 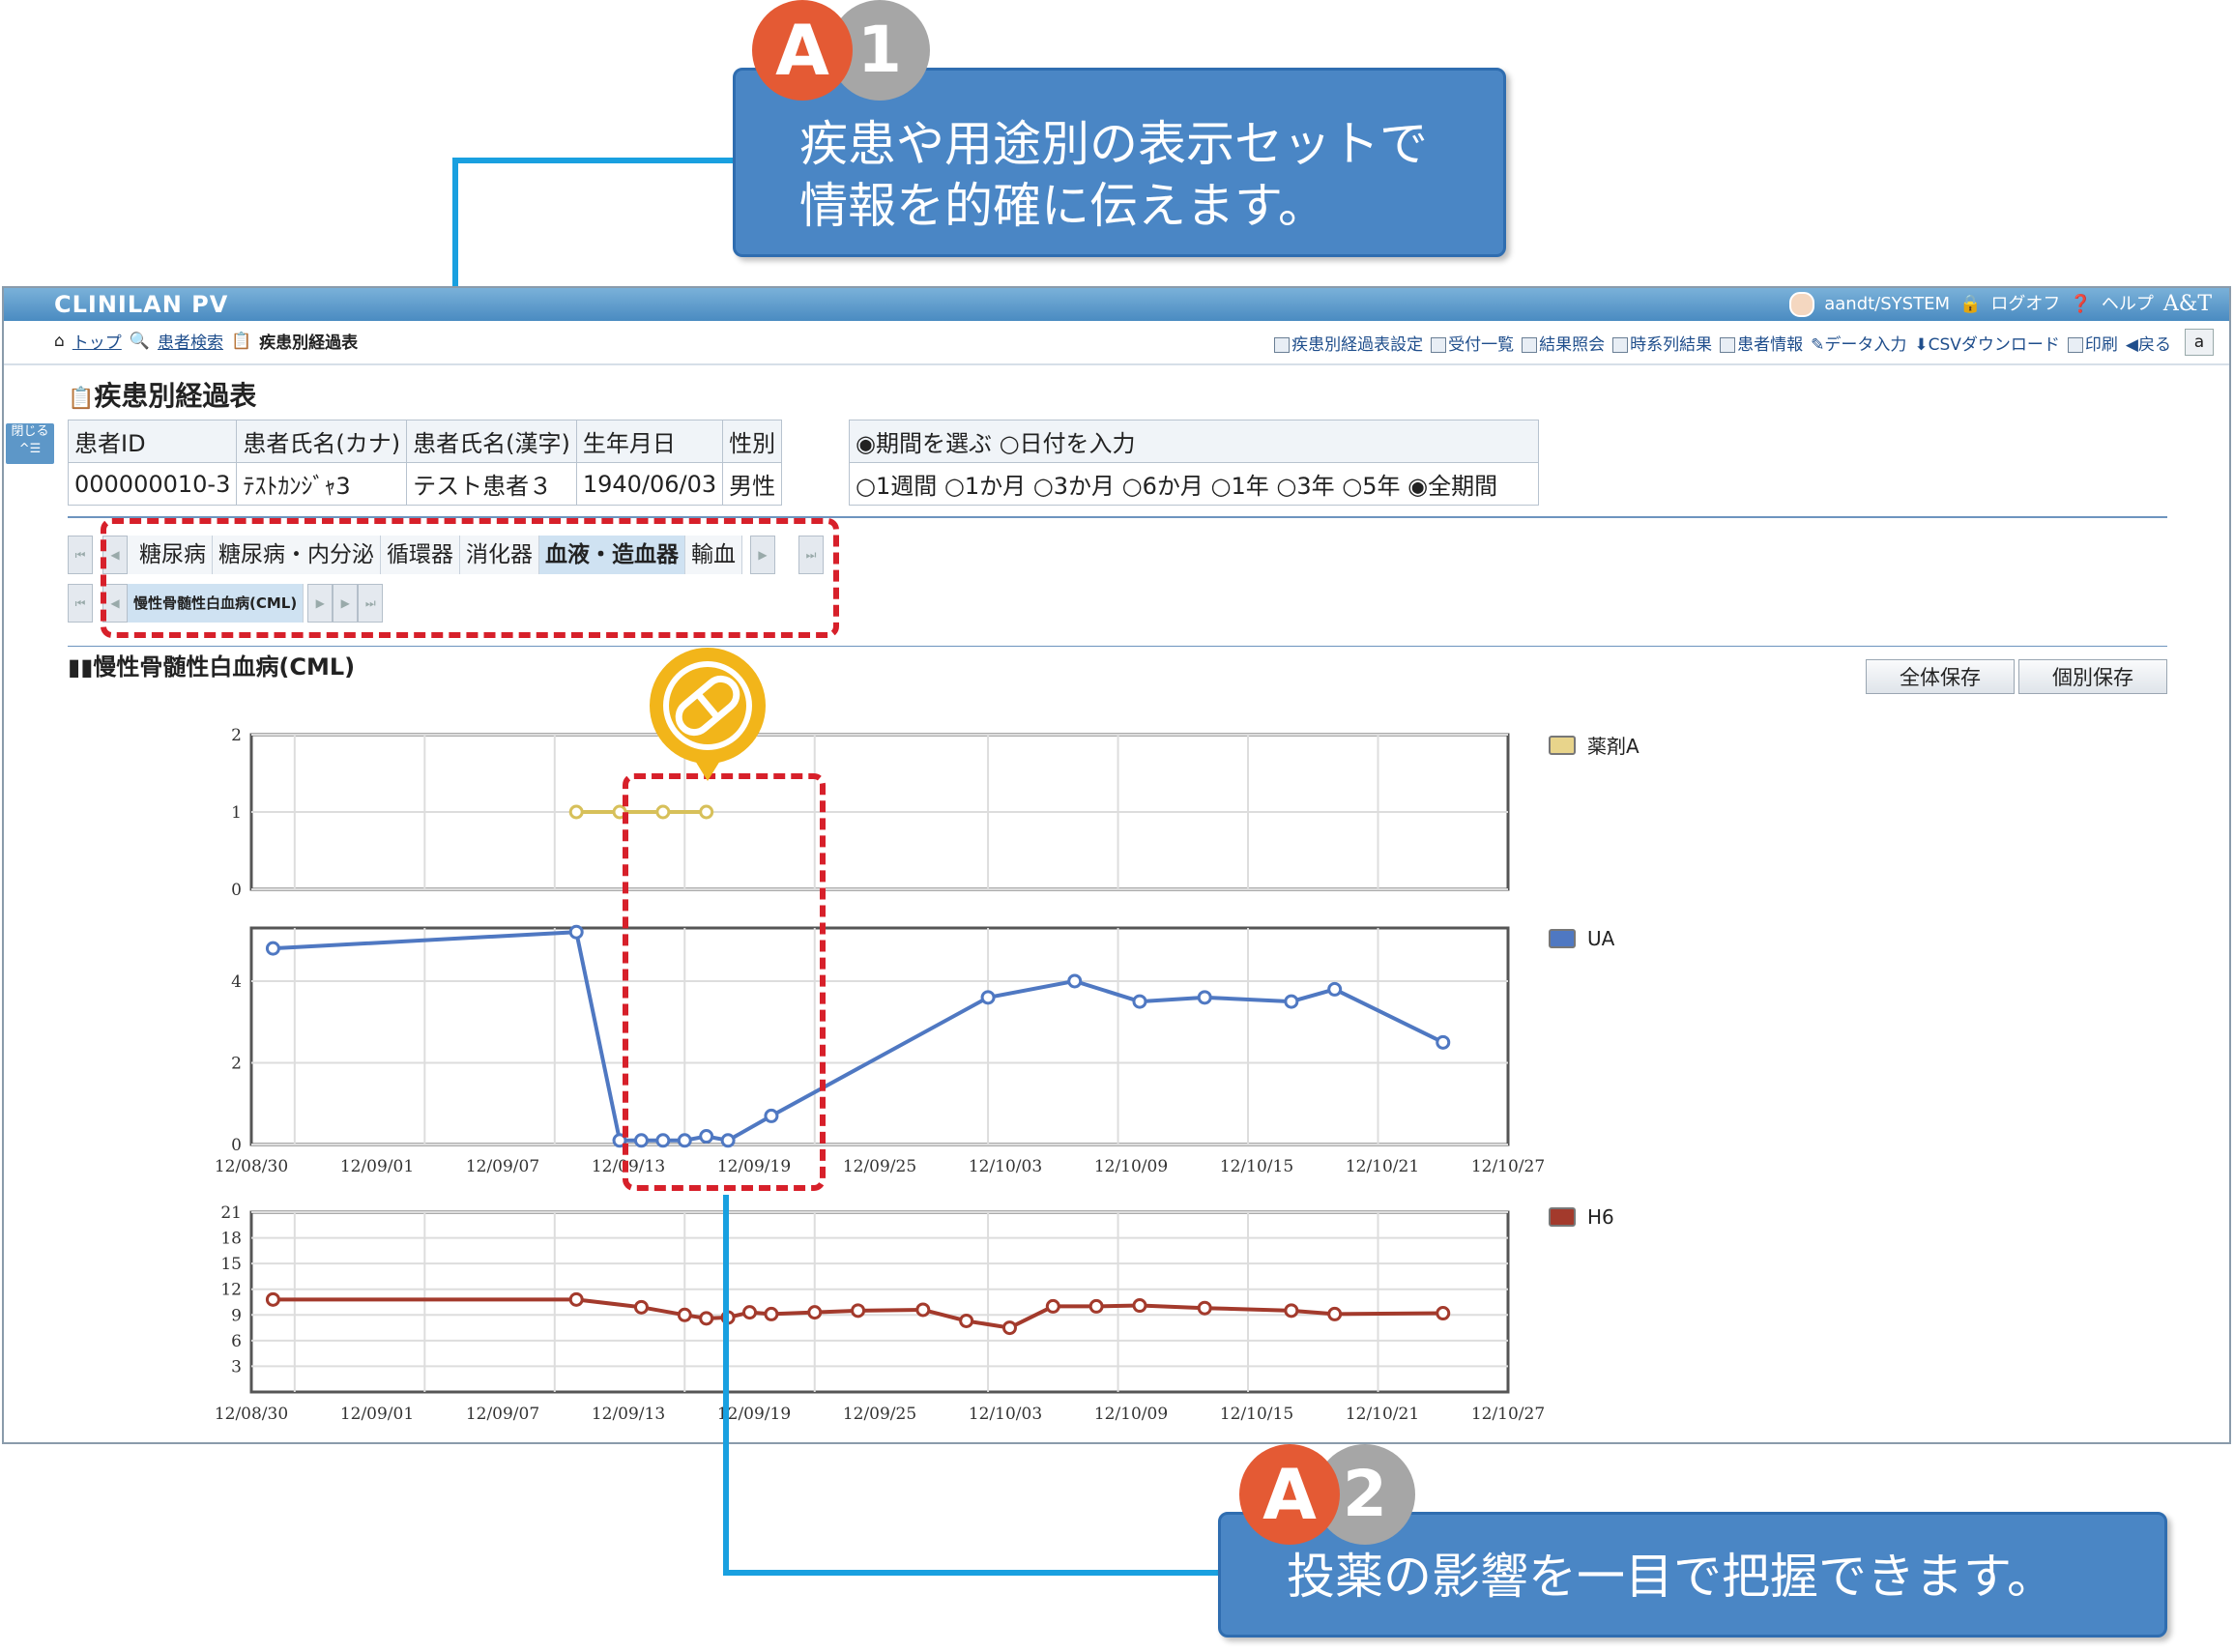 I want to click on chart-1-xtick-label: 12/08/30, so click(x=251, y=1166).